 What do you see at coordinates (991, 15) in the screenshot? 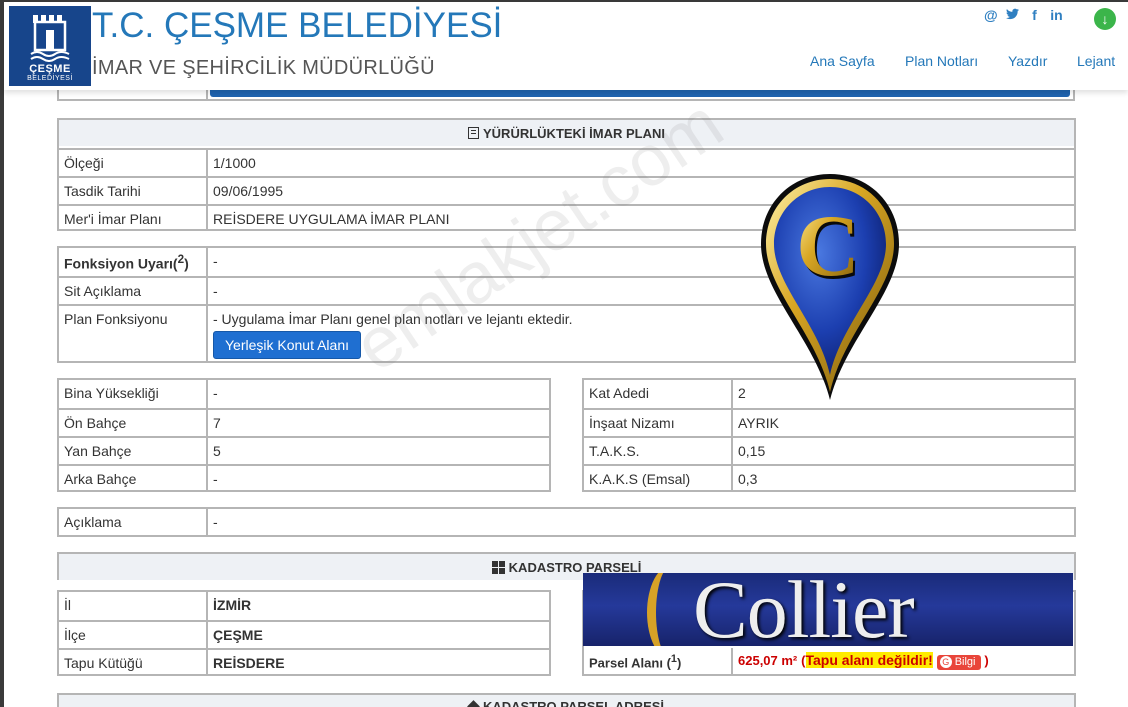
I see `at-icon: @` at bounding box center [991, 15].